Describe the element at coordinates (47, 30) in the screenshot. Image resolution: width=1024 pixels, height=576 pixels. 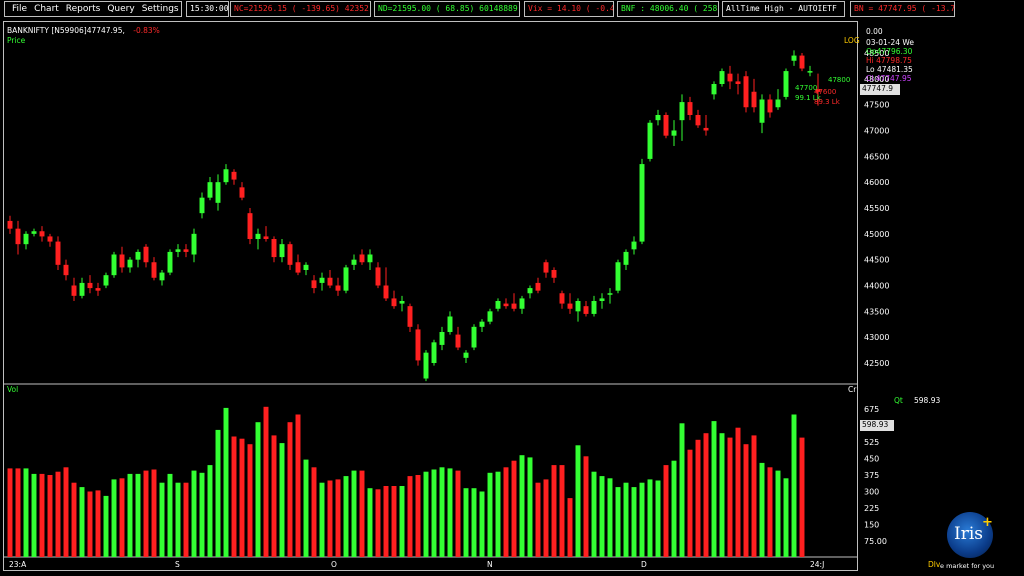
I see `symbol-name: BANKNIFTY [N59906]` at that location.